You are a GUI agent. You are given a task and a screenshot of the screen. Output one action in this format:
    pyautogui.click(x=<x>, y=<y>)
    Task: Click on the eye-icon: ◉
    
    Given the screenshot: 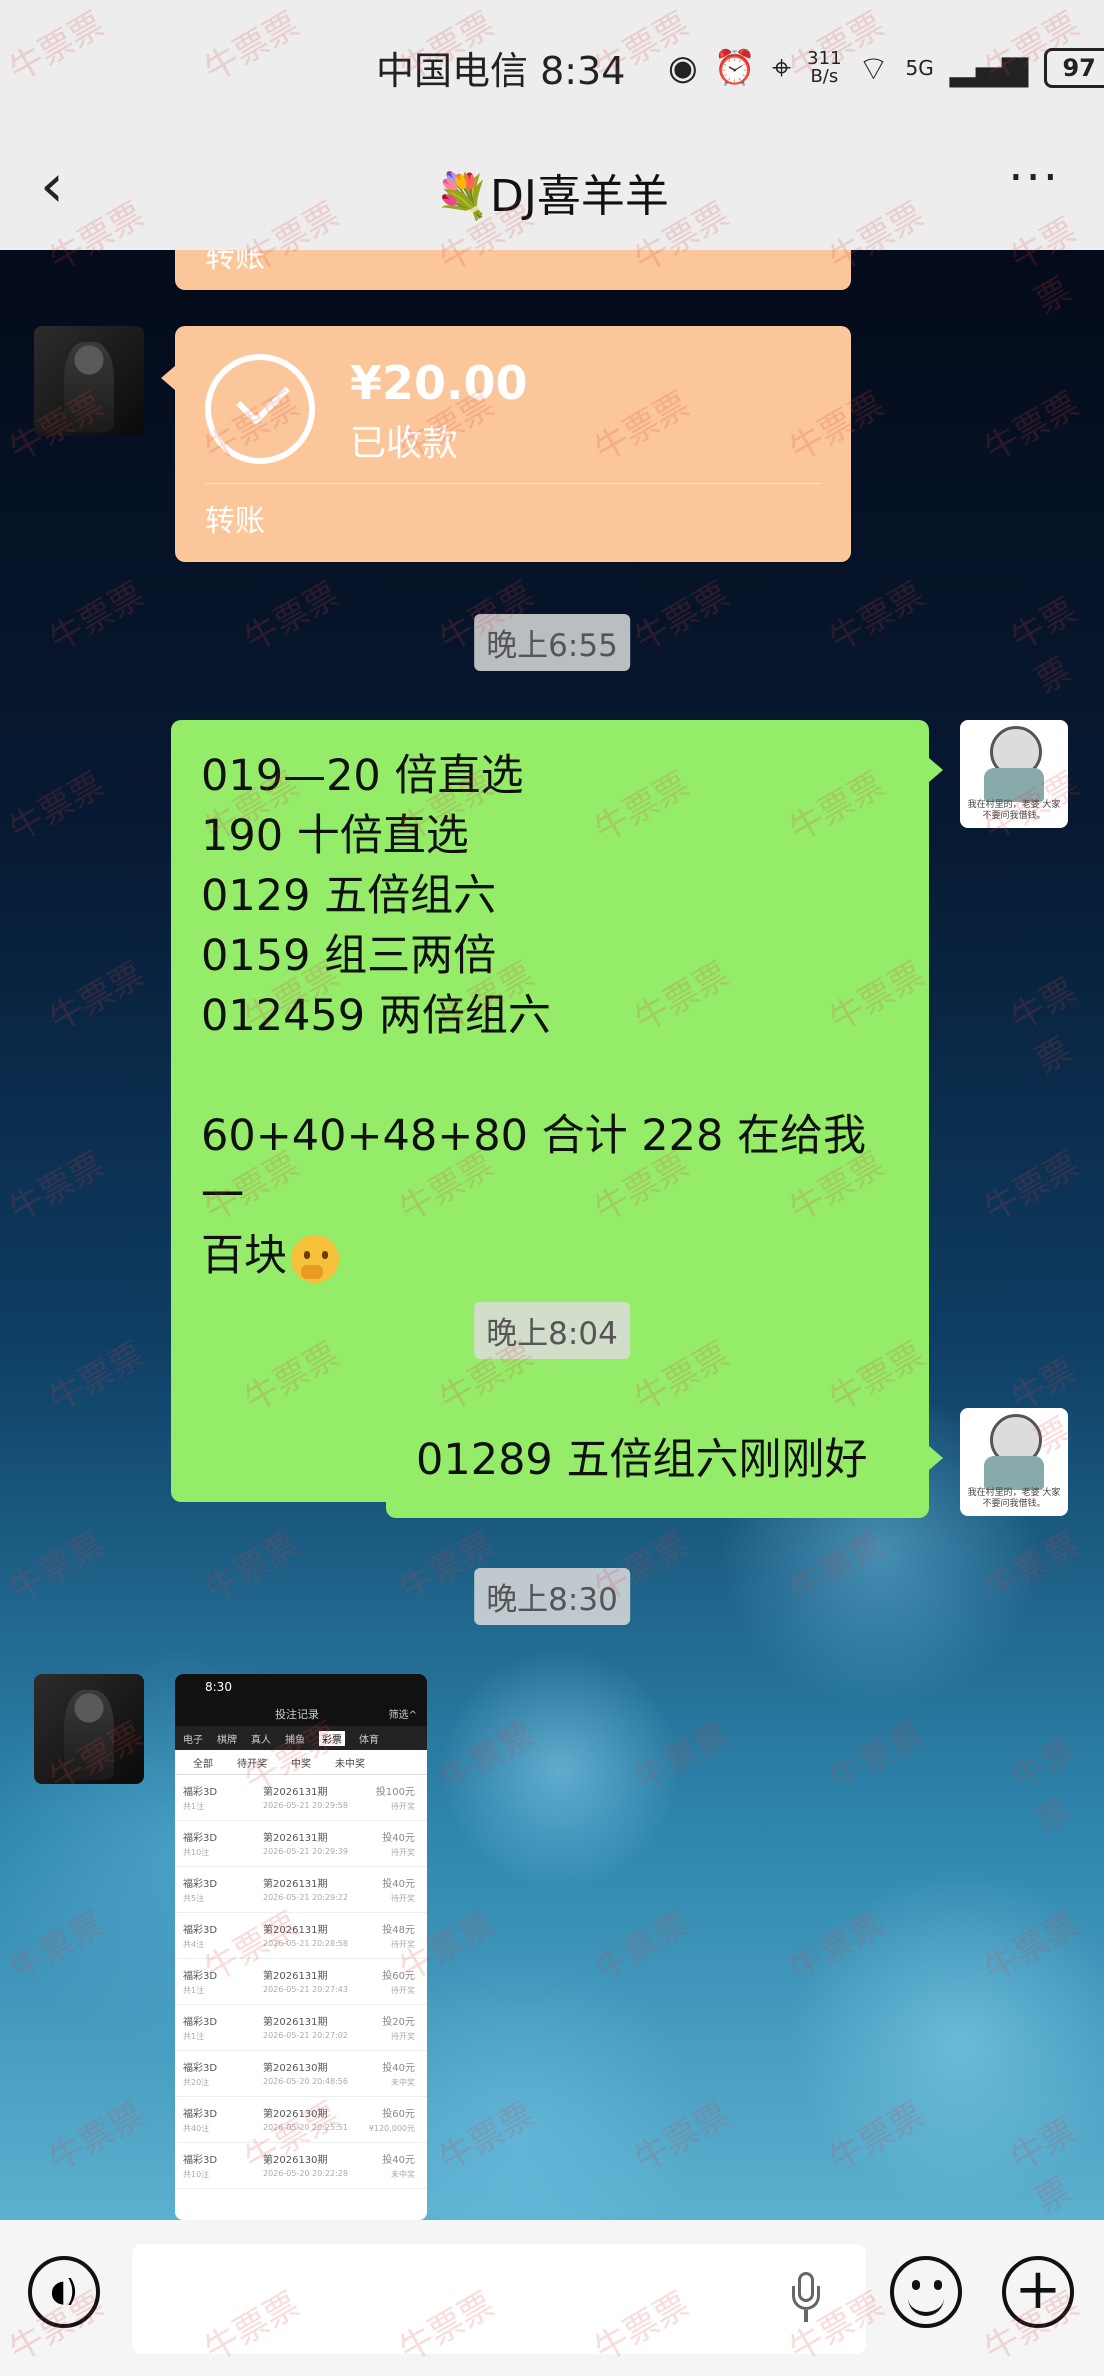 What is the action you would take?
    pyautogui.click(x=683, y=68)
    